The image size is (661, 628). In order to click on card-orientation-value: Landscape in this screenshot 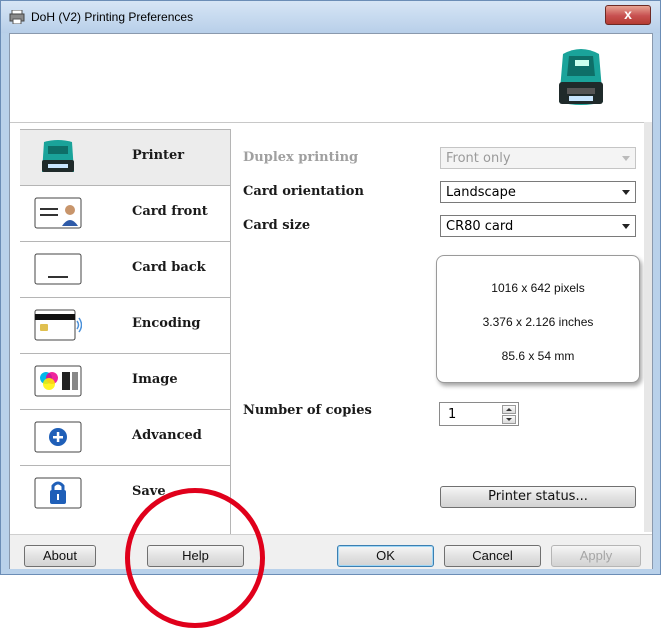, I will do `click(481, 192)`.